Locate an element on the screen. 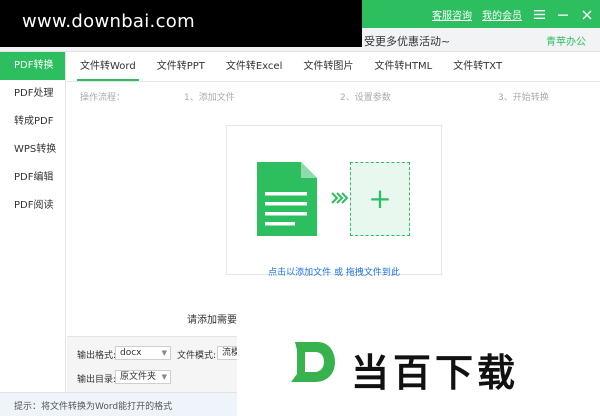 This screenshot has height=416, width=600. site-logo-icon is located at coordinates (313, 362).